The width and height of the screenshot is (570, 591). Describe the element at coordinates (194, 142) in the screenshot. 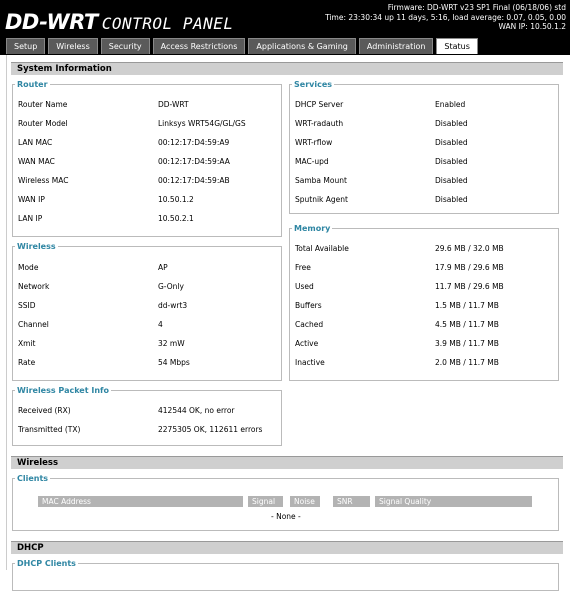

I see `lan-mac-value: 00:12:17:D4:59:A9` at that location.